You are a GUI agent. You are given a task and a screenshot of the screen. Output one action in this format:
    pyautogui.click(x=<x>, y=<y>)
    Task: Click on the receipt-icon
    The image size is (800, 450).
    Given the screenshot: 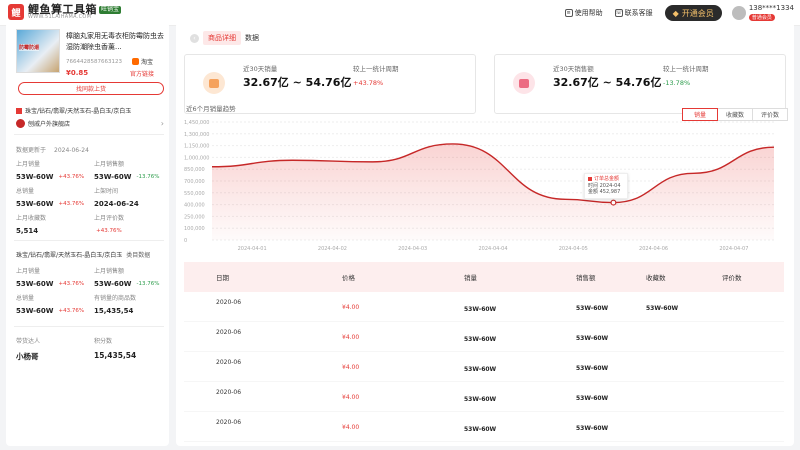 What is the action you would take?
    pyautogui.click(x=524, y=83)
    